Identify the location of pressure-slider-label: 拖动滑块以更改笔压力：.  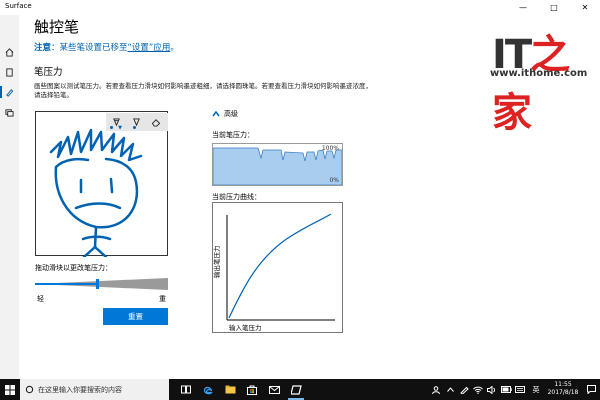
(73, 268).